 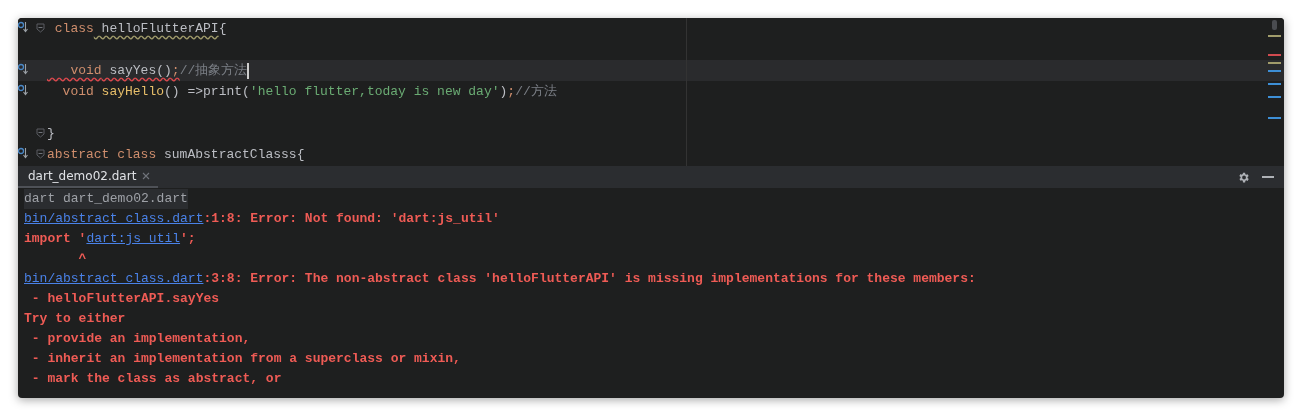 I want to click on code-line: void sayYes();//抽象方法, so click(x=159, y=71).